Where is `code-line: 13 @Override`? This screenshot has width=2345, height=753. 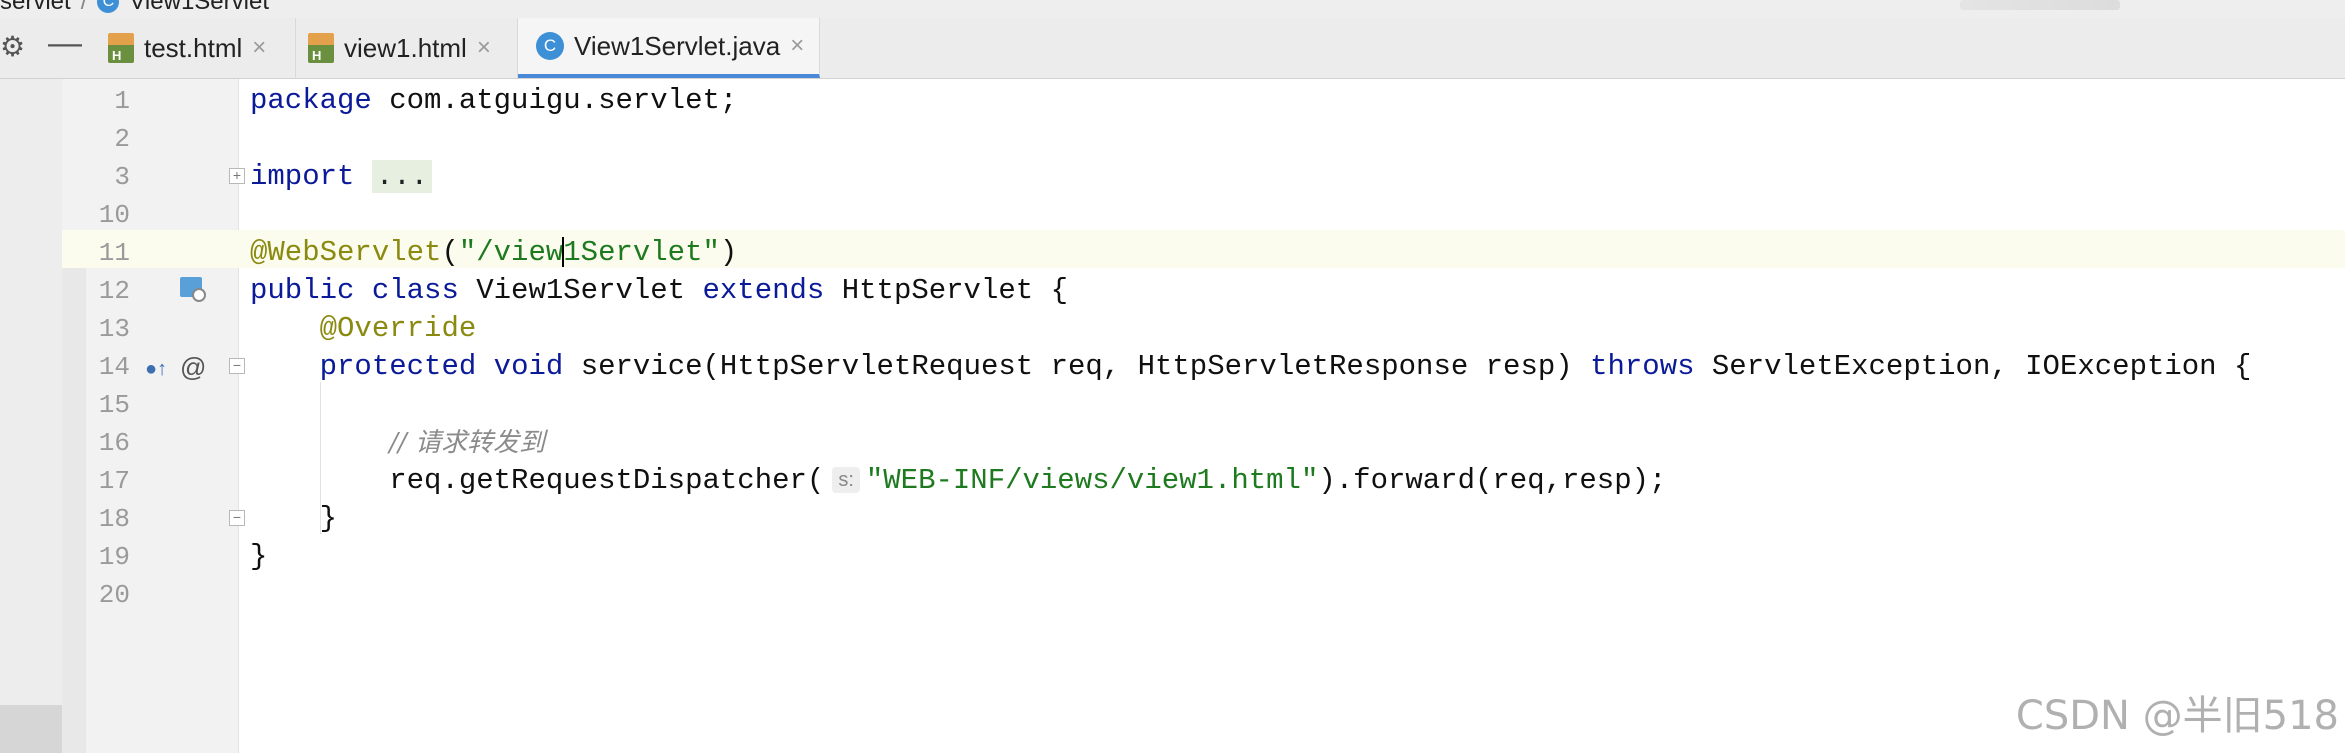 code-line: 13 @Override is located at coordinates (1172, 329).